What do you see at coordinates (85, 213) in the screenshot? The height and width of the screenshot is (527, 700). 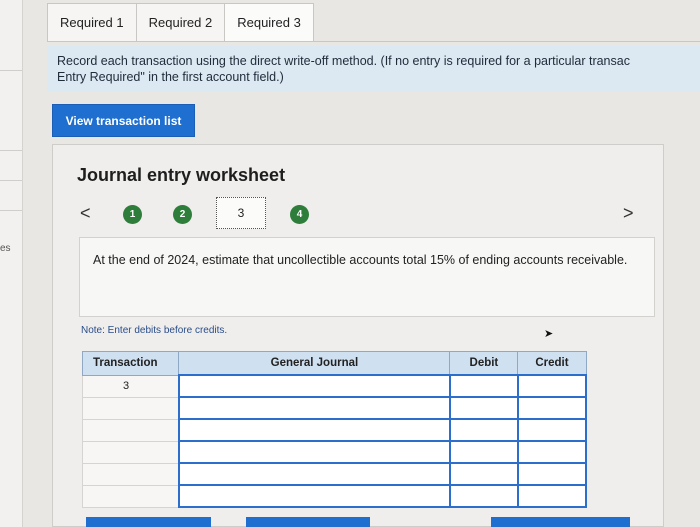 I see `prev-arrow-icon: <` at bounding box center [85, 213].